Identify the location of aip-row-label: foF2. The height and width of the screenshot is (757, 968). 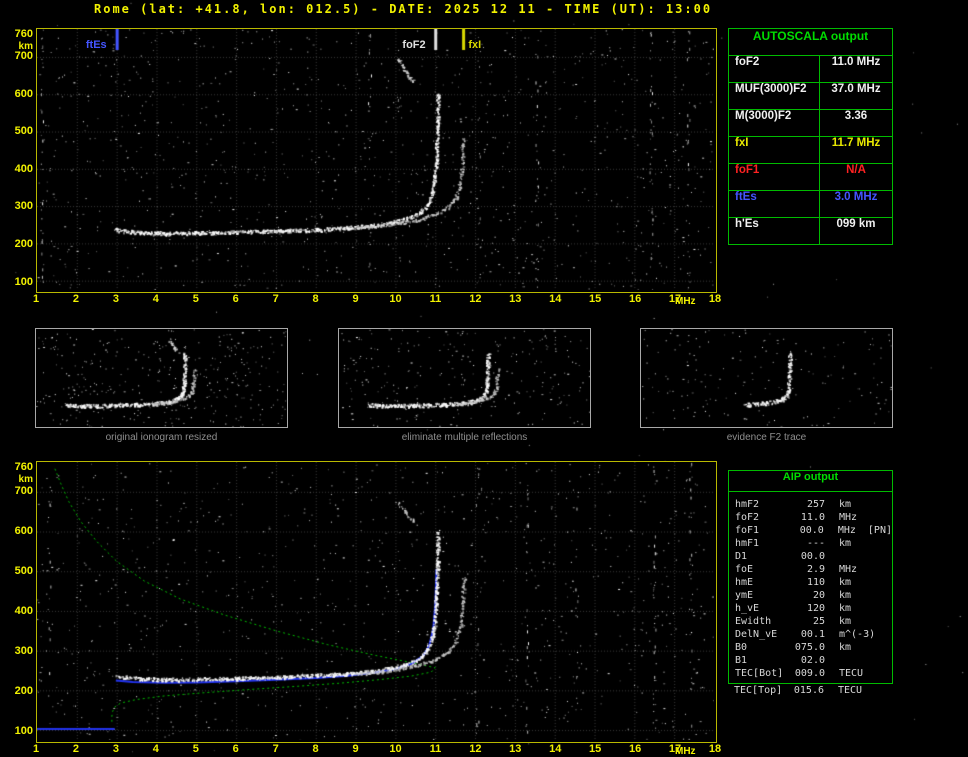
(747, 517).